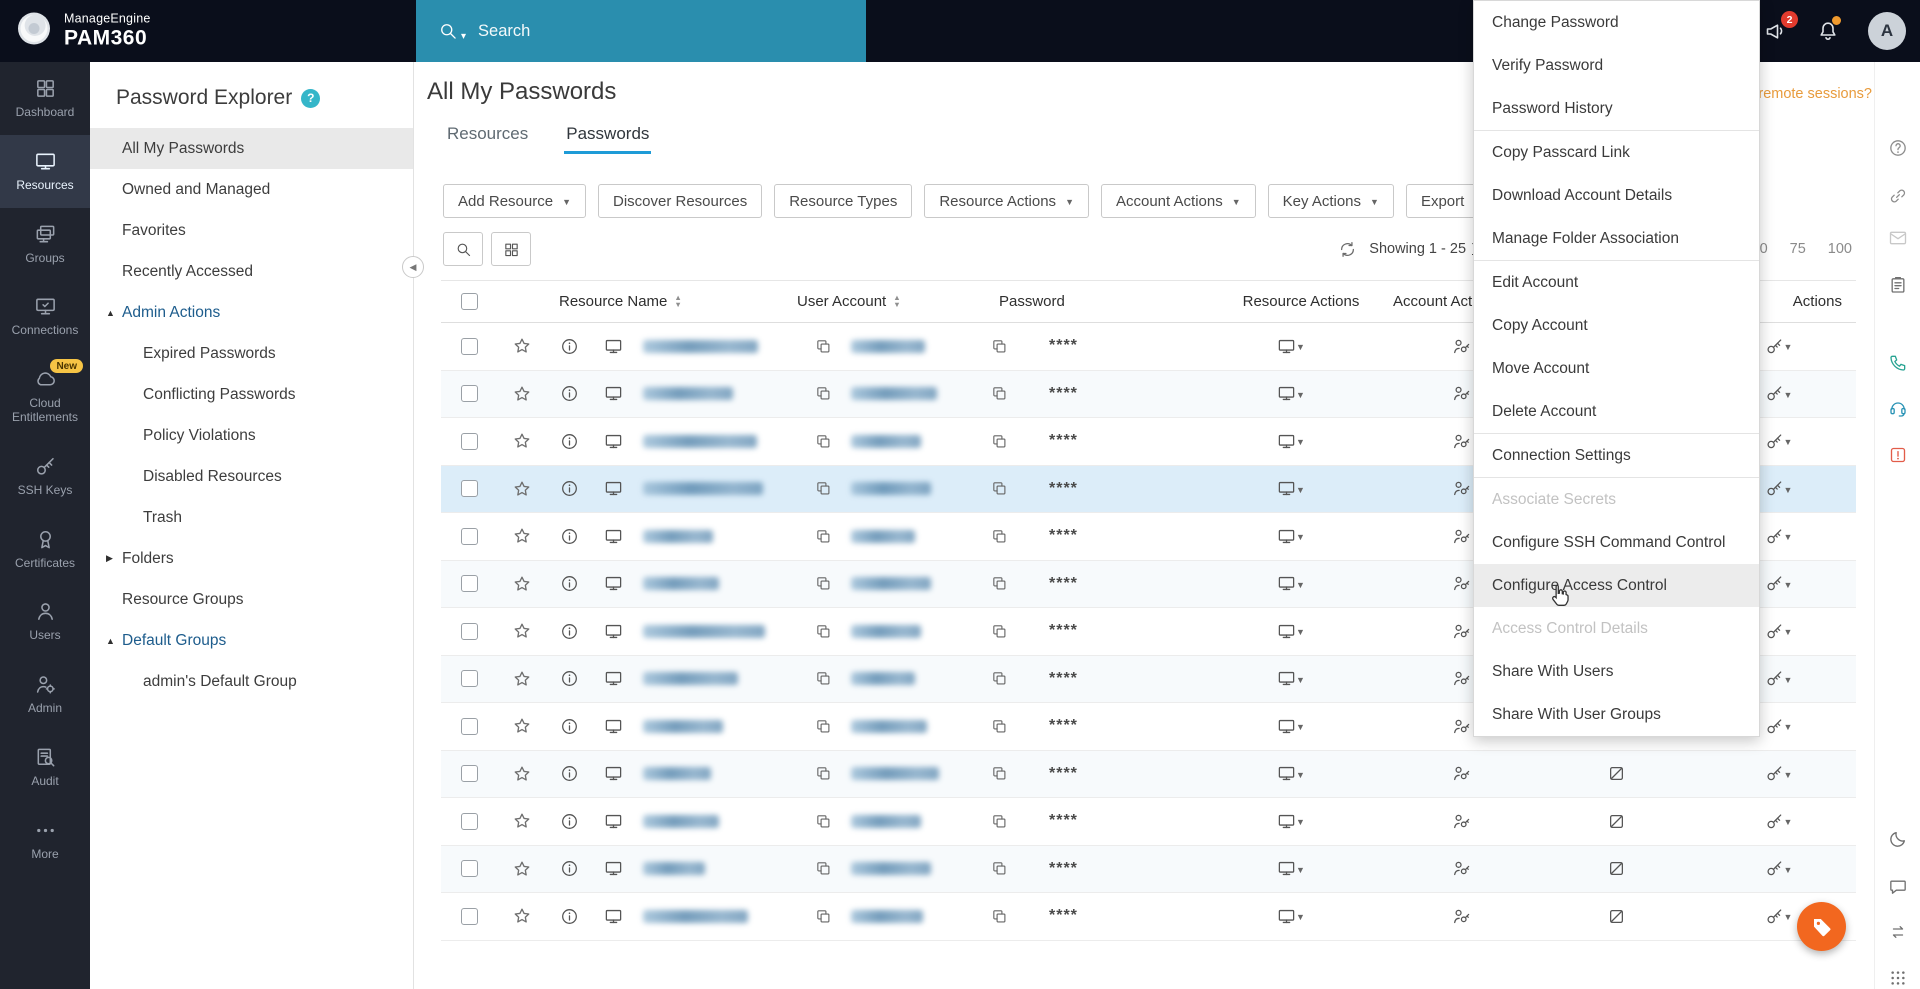 The image size is (1920, 989). Describe the element at coordinates (511, 249) in the screenshot. I see `column-view-button` at that location.